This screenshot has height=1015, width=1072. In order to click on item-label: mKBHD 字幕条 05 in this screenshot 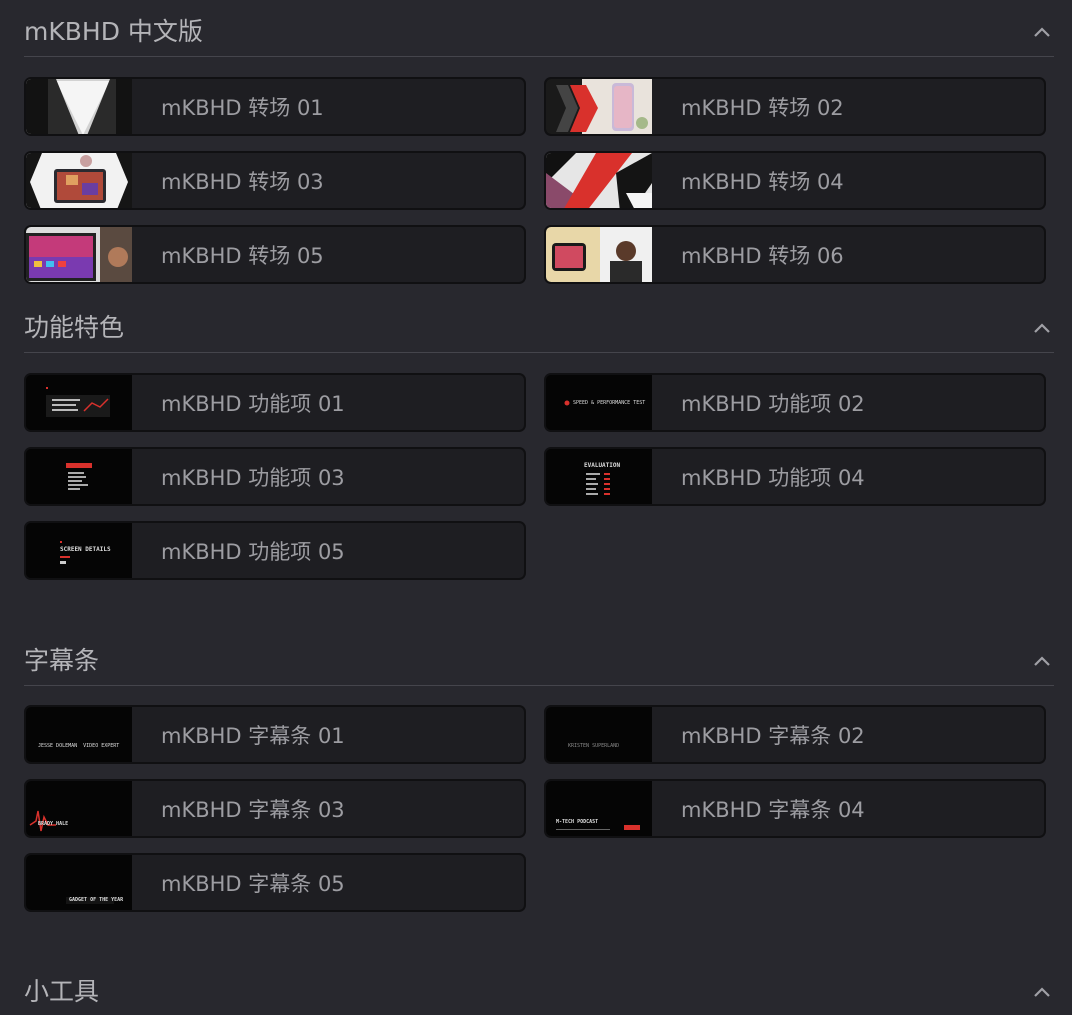, I will do `click(253, 883)`.